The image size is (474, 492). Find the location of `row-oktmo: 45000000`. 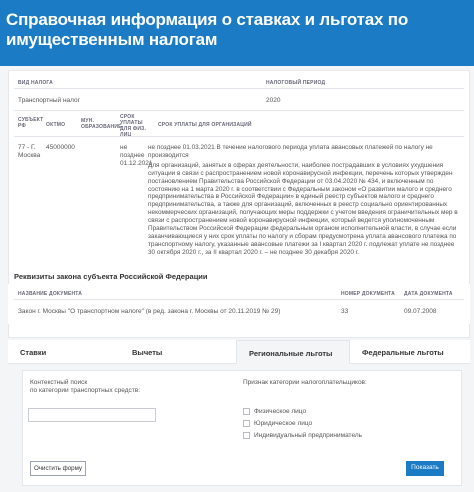

row-oktmo: 45000000 is located at coordinates (60, 147).